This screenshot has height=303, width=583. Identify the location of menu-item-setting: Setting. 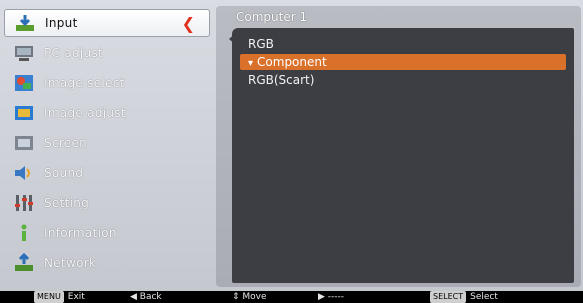
(107, 203).